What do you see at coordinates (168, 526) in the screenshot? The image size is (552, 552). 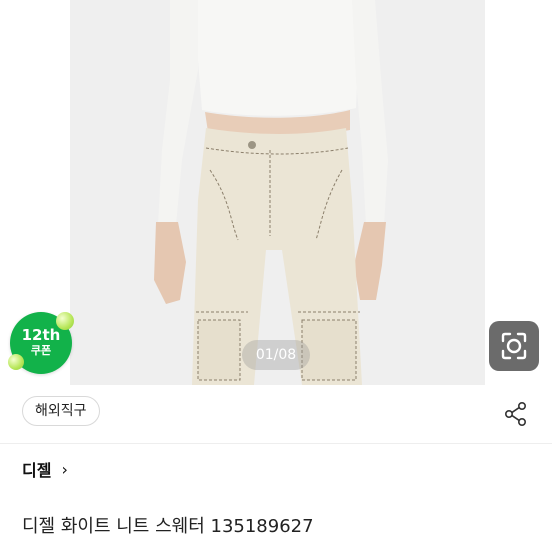 I see `product-title: 디젤 화이트 니트 스웨터 135189627` at bounding box center [168, 526].